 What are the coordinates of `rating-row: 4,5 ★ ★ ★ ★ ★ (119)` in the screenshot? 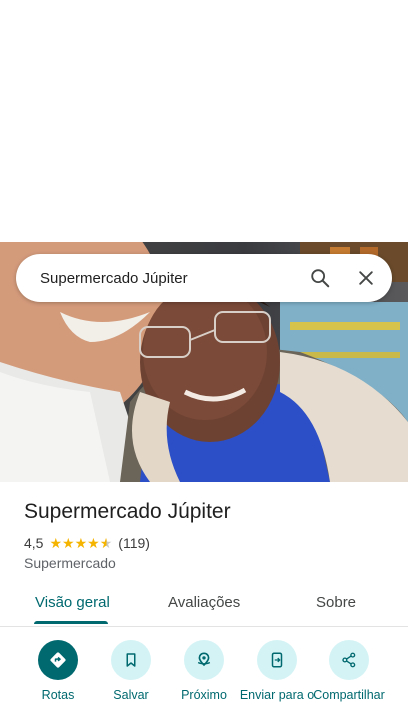 It's located at (87, 543).